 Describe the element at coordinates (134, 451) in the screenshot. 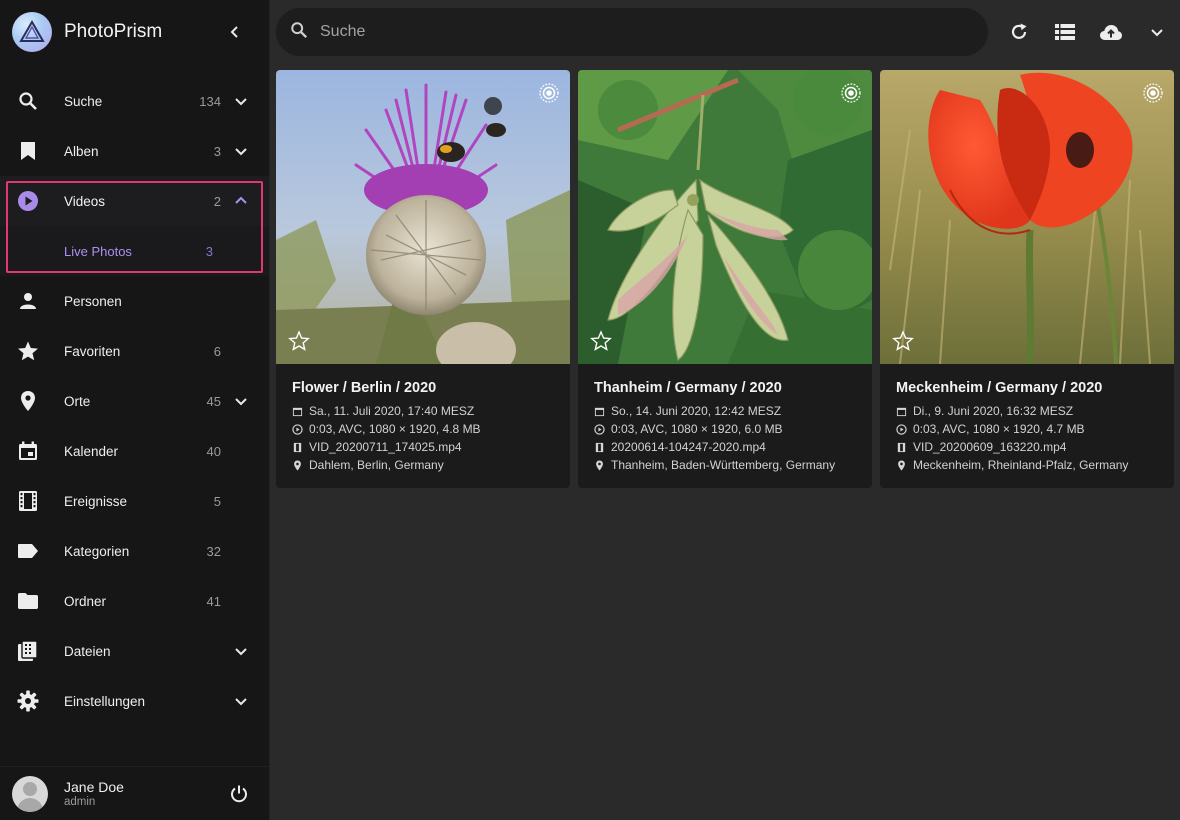

I see `nav-item-calendar: Kalender 40` at that location.